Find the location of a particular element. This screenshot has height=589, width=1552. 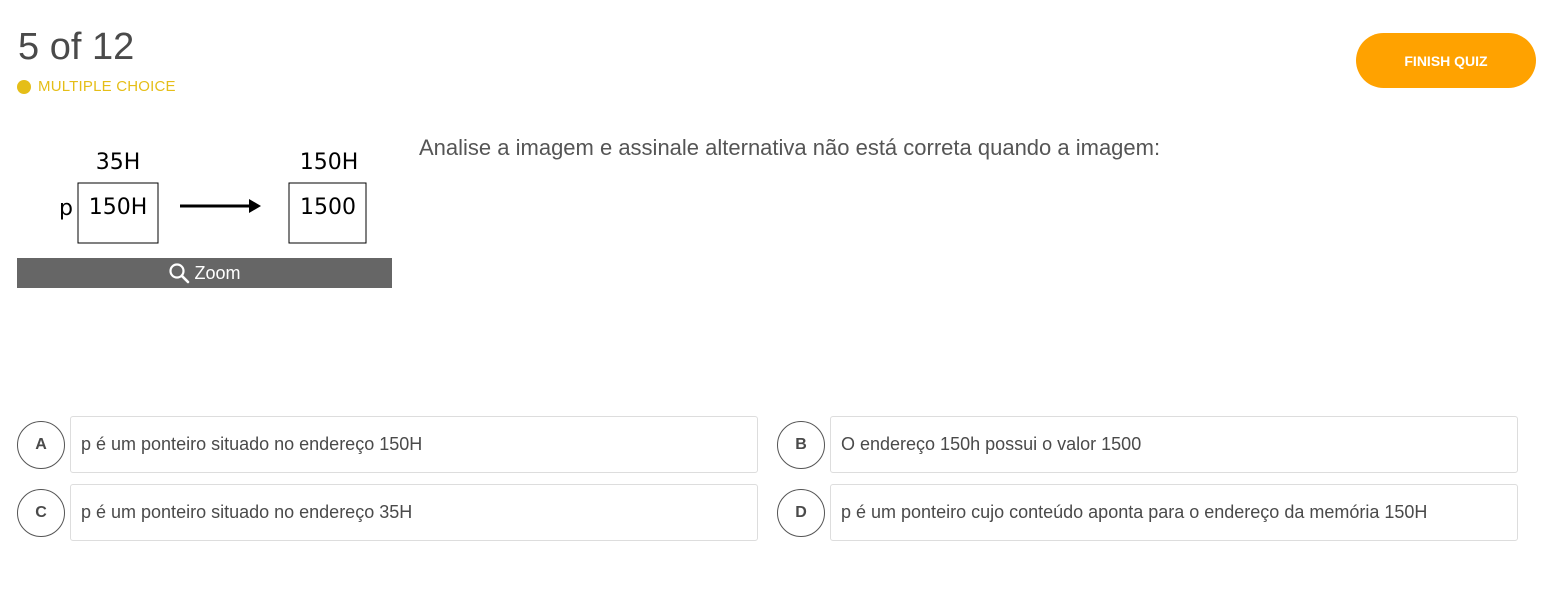

status-dot-icon is located at coordinates (24, 86).